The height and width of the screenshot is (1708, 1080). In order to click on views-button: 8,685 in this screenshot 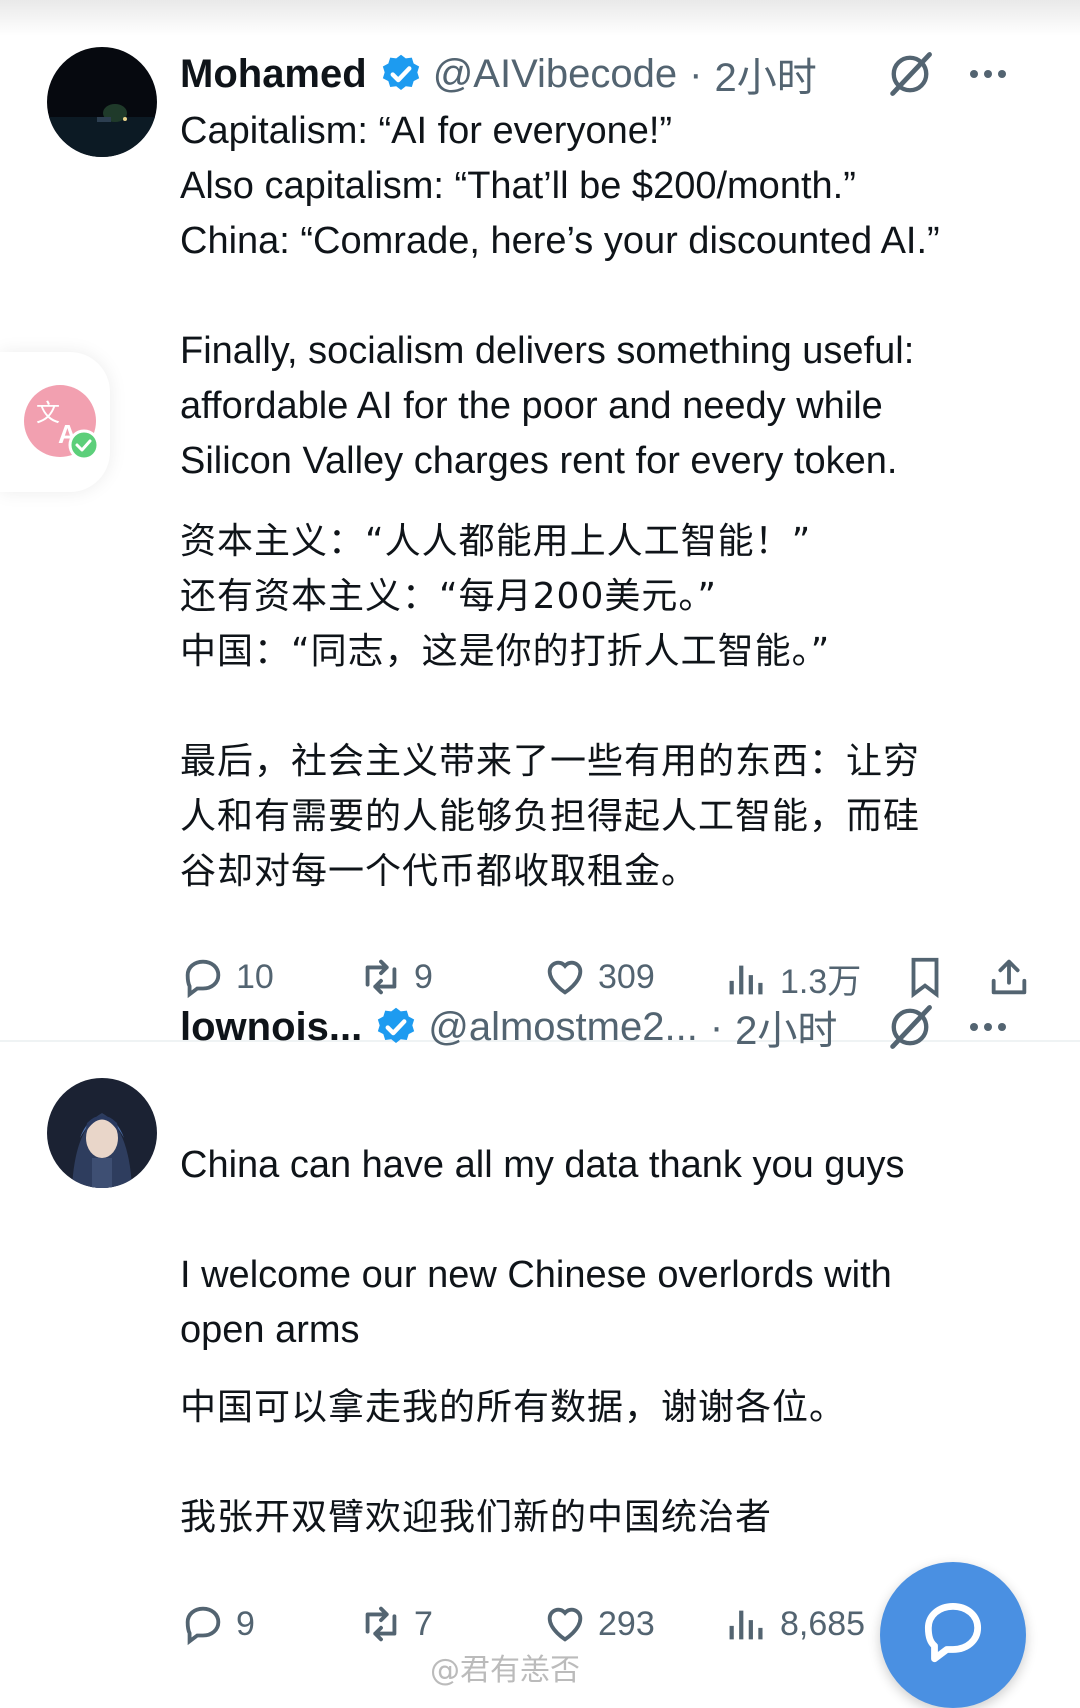, I will do `click(794, 1624)`.